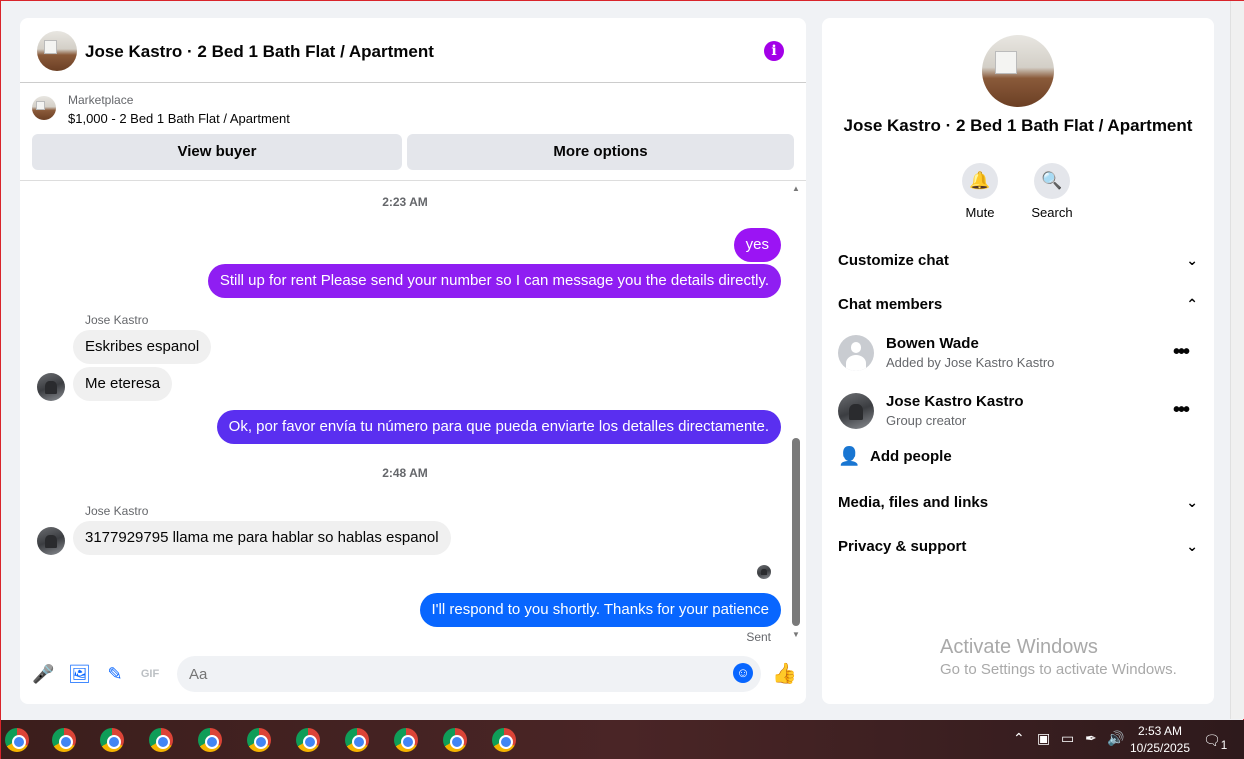 The width and height of the screenshot is (1244, 759). Describe the element at coordinates (911, 456) in the screenshot. I see `add-people-label: Add people` at that location.